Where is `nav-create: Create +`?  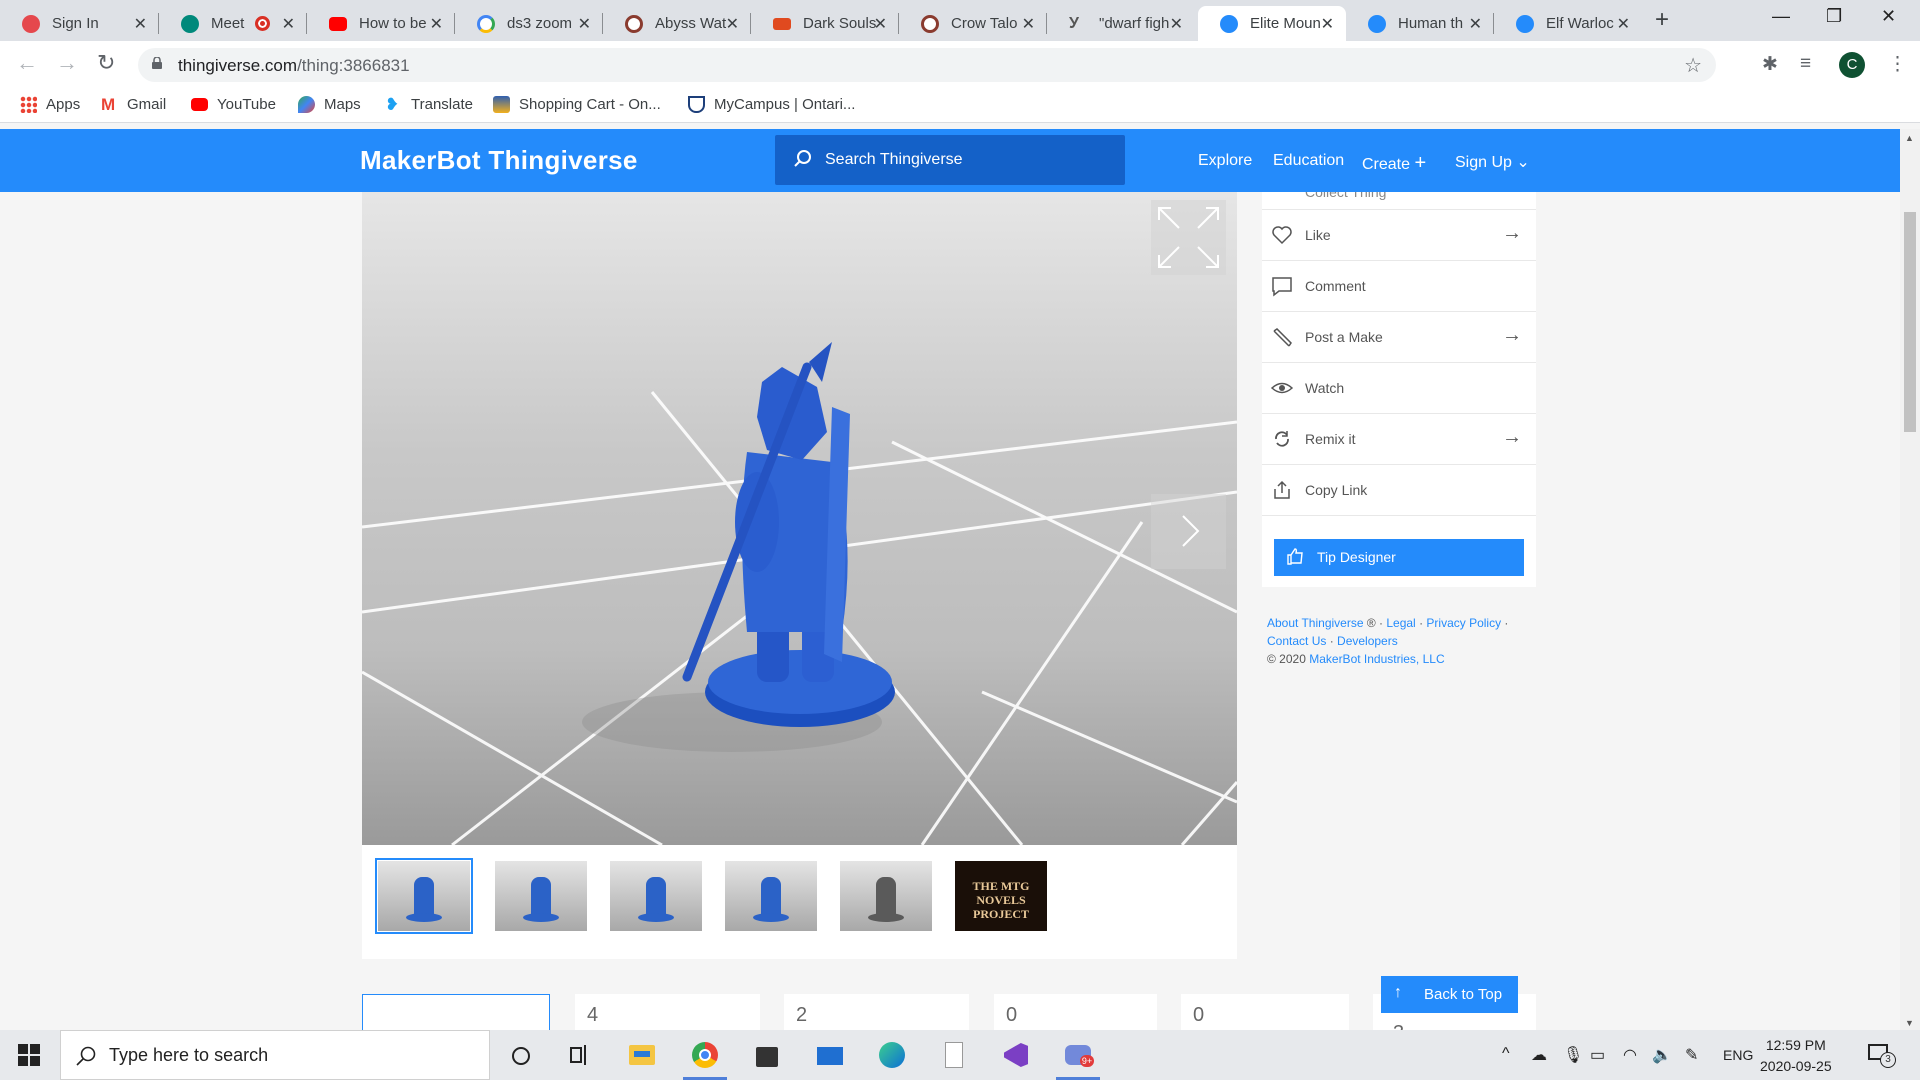 nav-create: Create + is located at coordinates (1394, 163).